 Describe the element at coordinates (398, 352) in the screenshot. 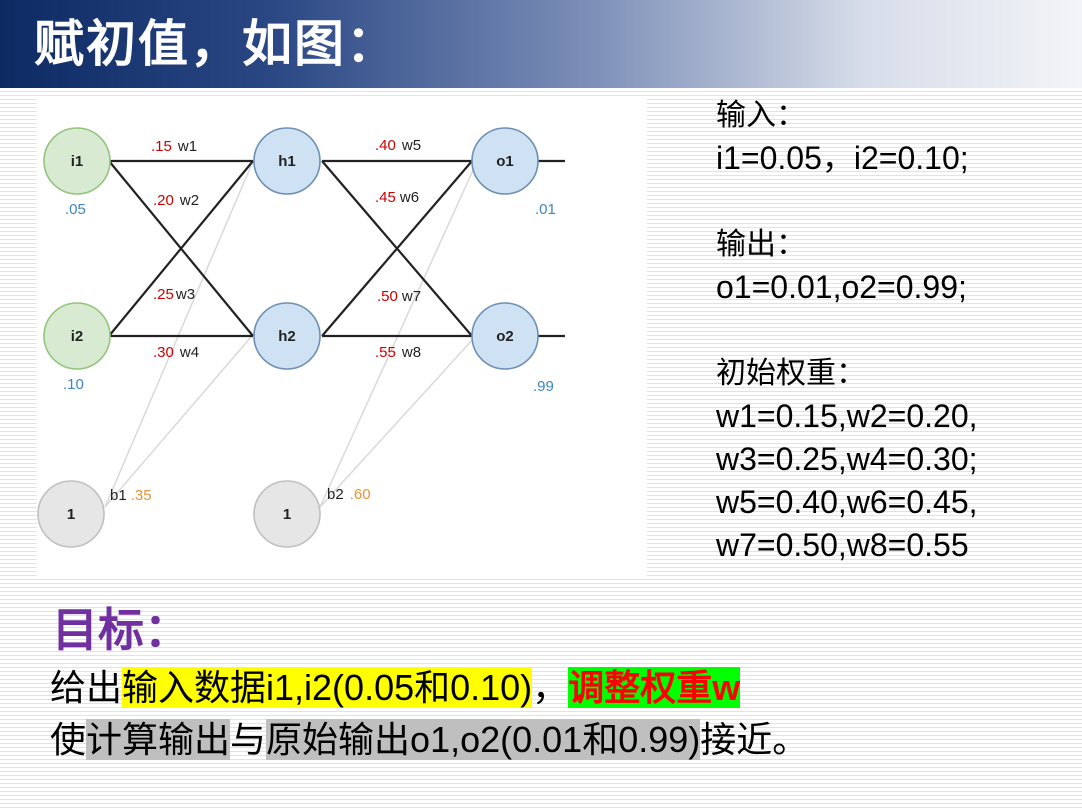

I see `weight-label-w8: .55 w8` at that location.